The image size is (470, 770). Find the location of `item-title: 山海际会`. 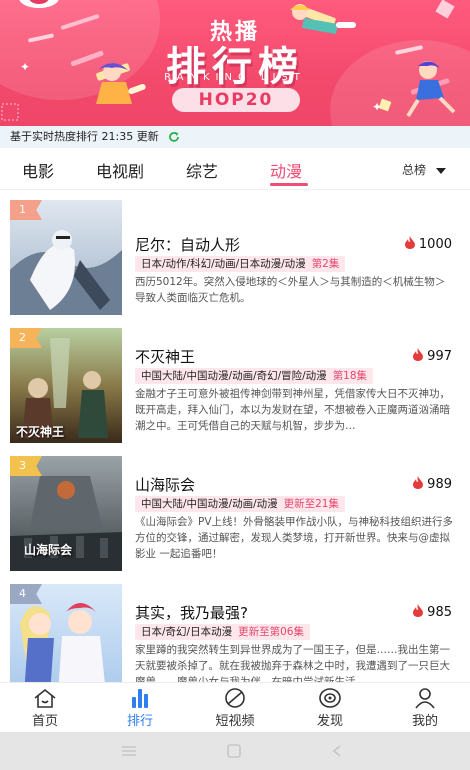

item-title: 山海际会 is located at coordinates (165, 484).